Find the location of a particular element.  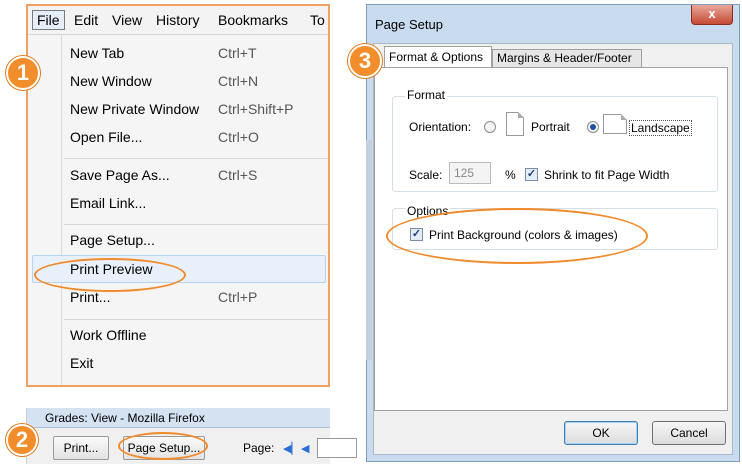

shrink-checkbox: ✓ is located at coordinates (531, 174).